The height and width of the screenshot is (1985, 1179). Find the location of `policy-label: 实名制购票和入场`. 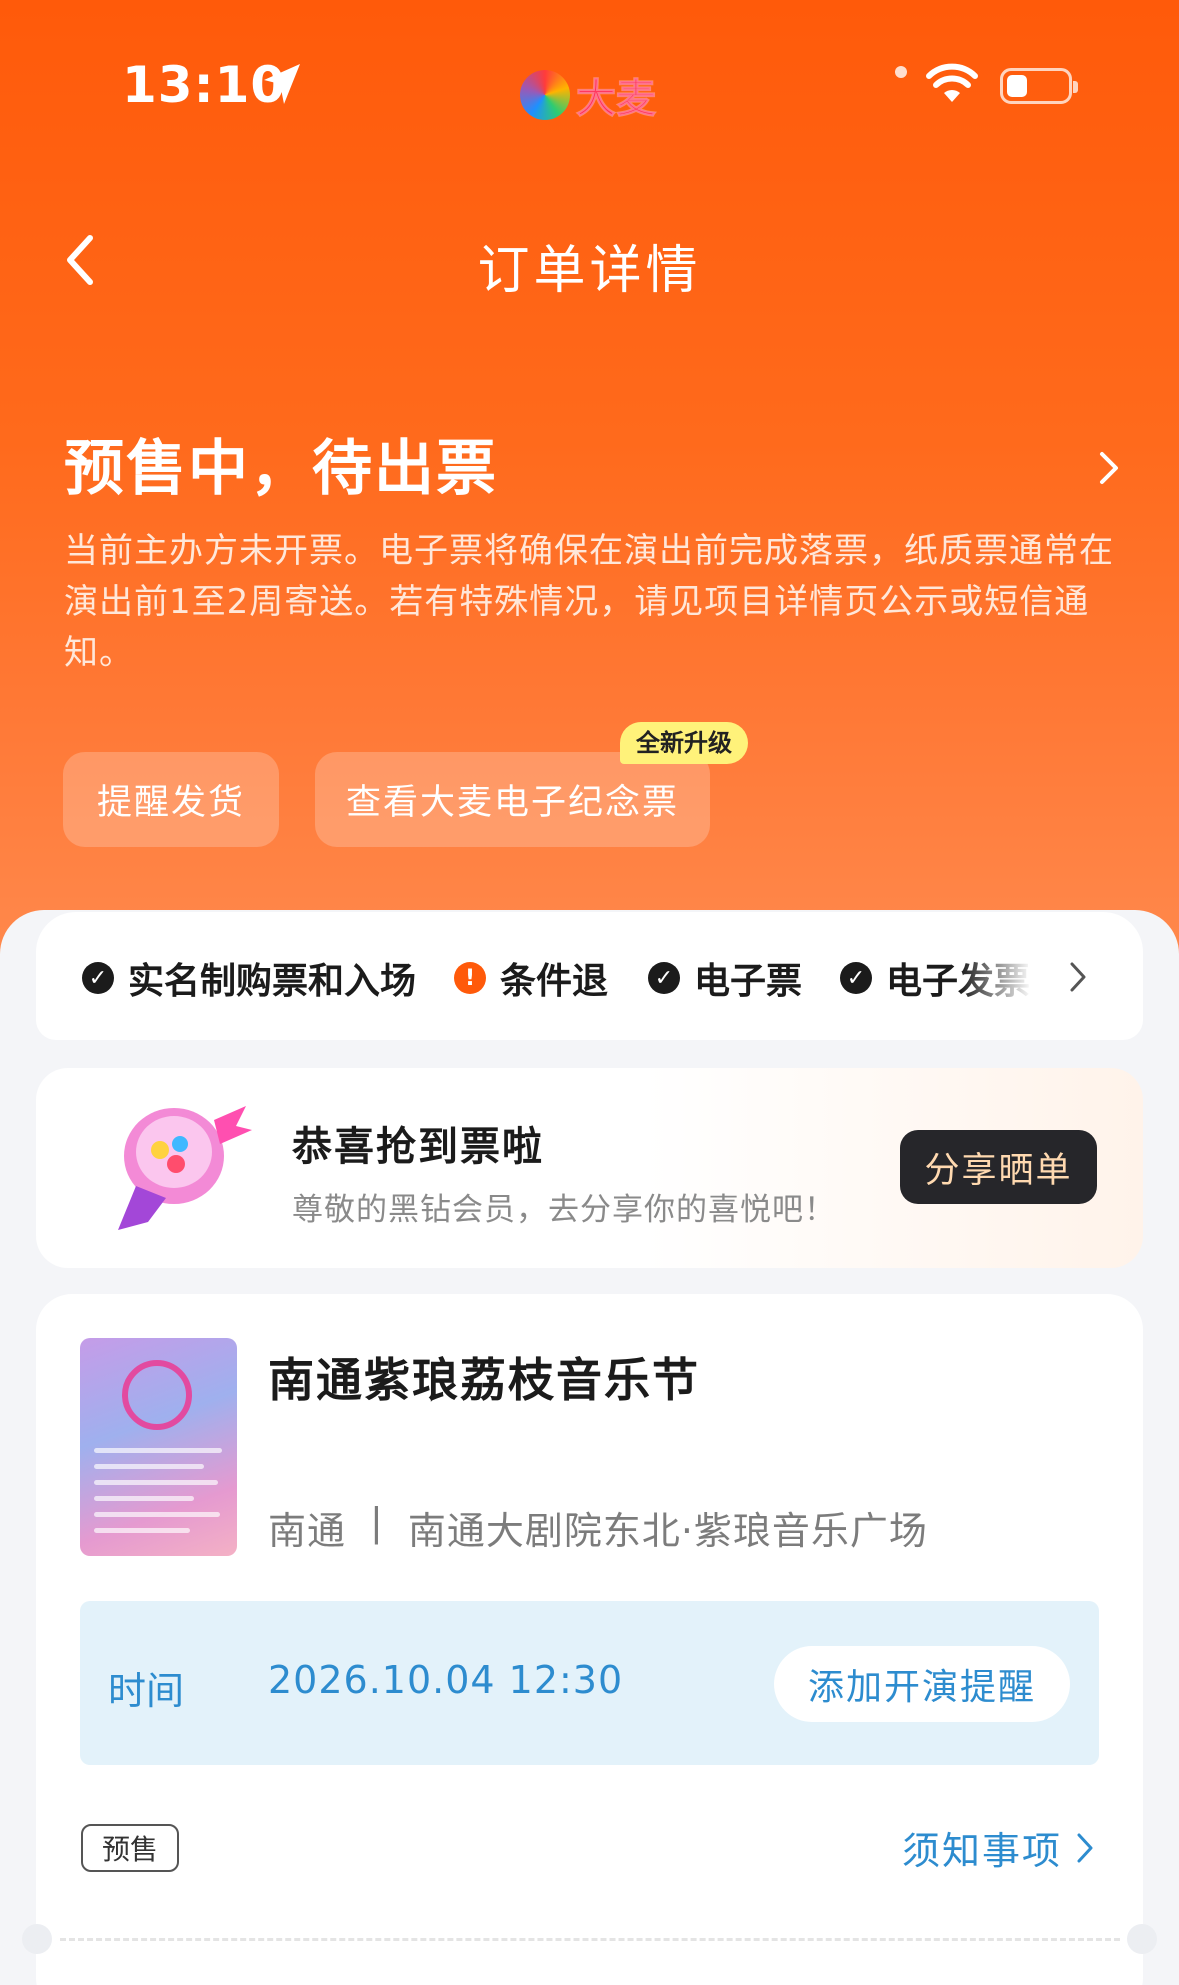

policy-label: 实名制购票和入场 is located at coordinates (272, 981).